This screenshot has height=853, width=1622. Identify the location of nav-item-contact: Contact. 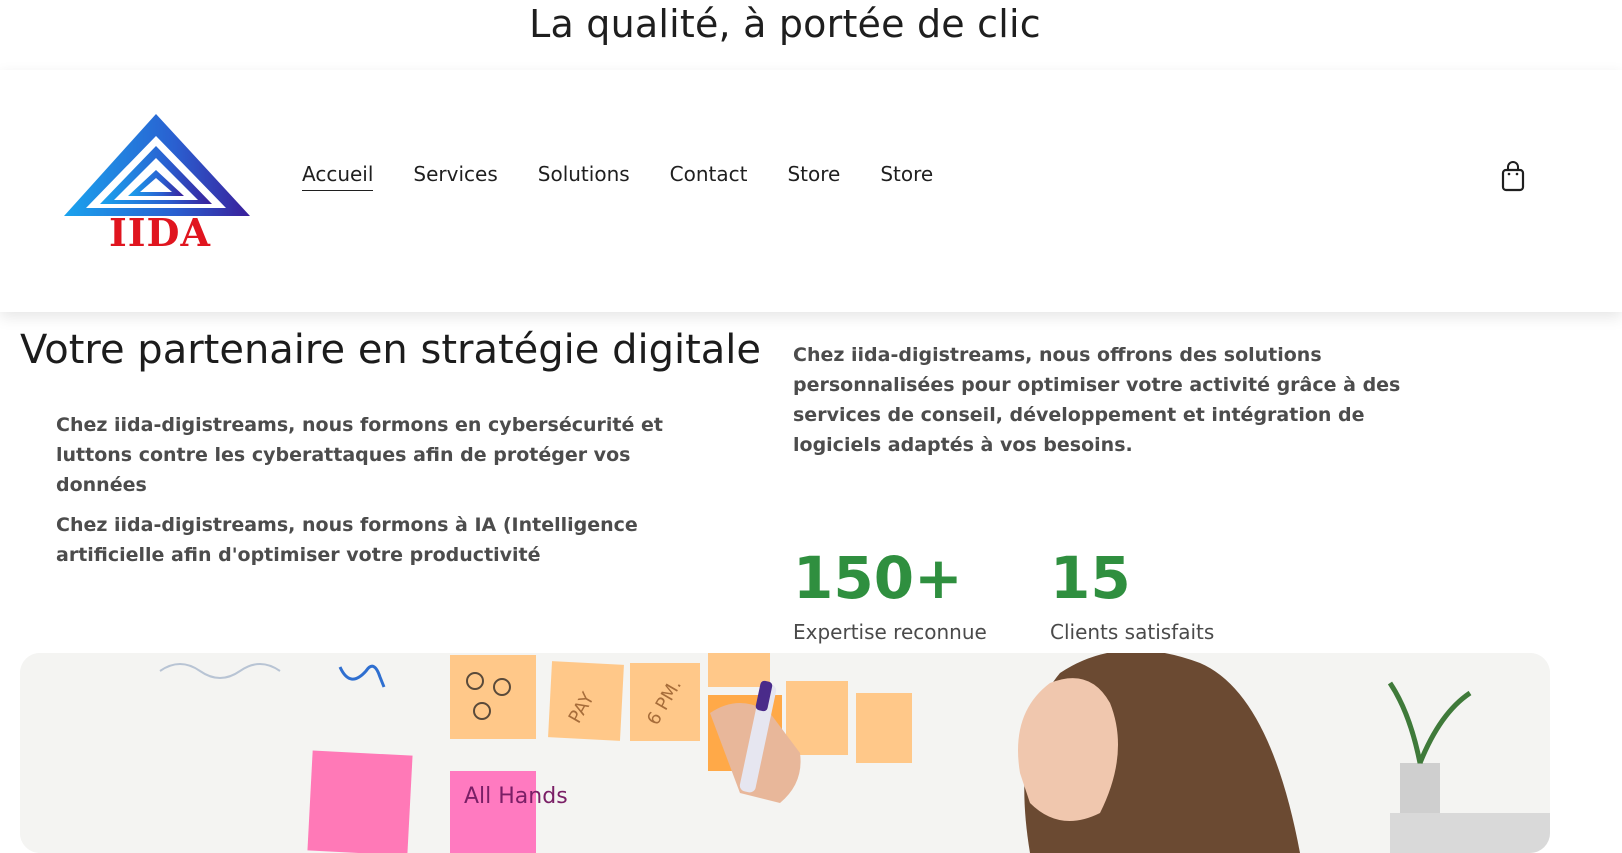
(709, 176).